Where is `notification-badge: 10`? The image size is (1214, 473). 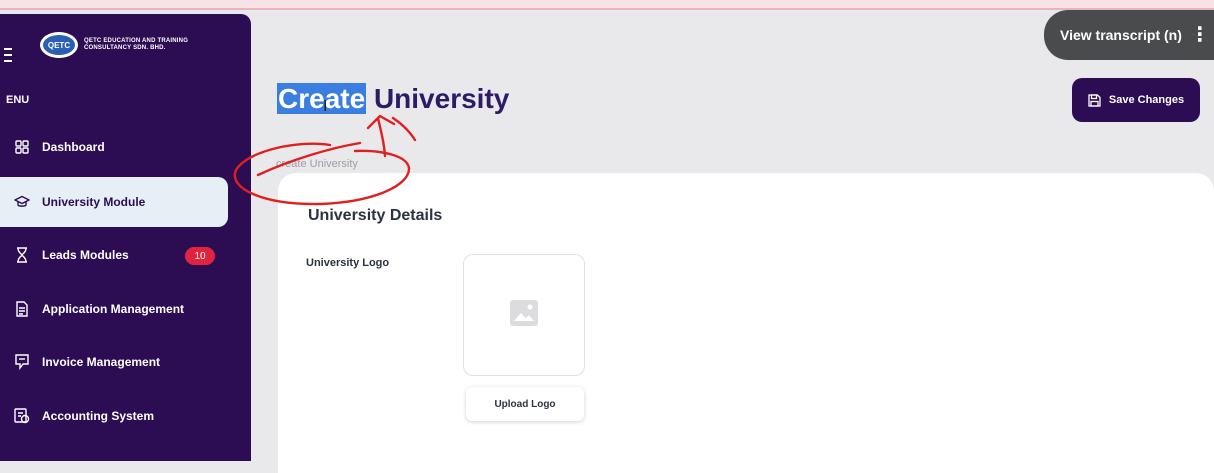 notification-badge: 10 is located at coordinates (200, 256).